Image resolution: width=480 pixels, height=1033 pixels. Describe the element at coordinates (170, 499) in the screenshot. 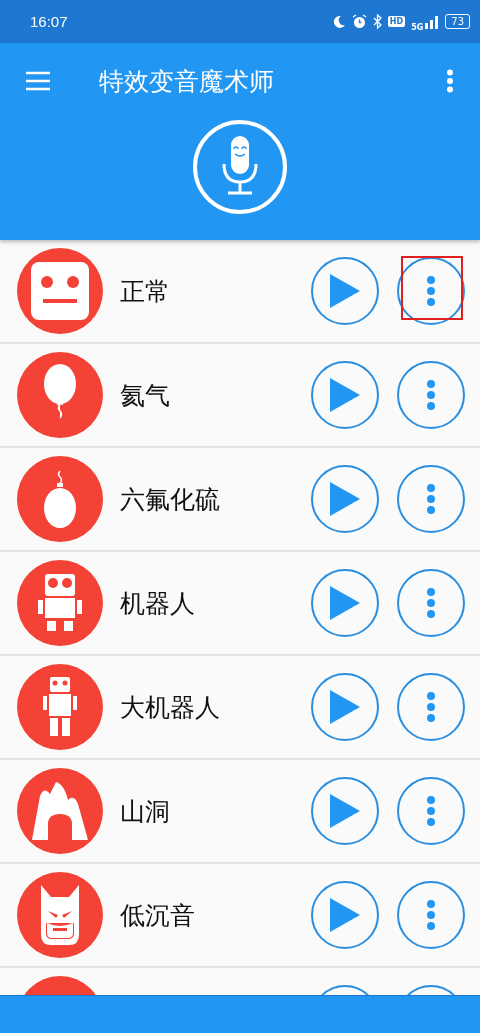

I see `effect-name: 六氟化硫` at that location.